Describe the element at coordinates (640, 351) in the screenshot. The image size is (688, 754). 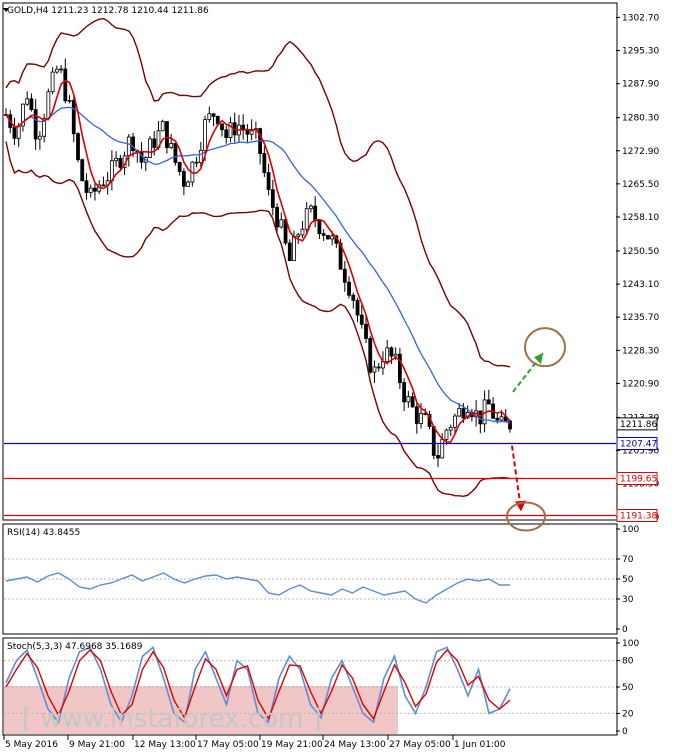
I see `price-y-tick-label: 1228.30` at that location.